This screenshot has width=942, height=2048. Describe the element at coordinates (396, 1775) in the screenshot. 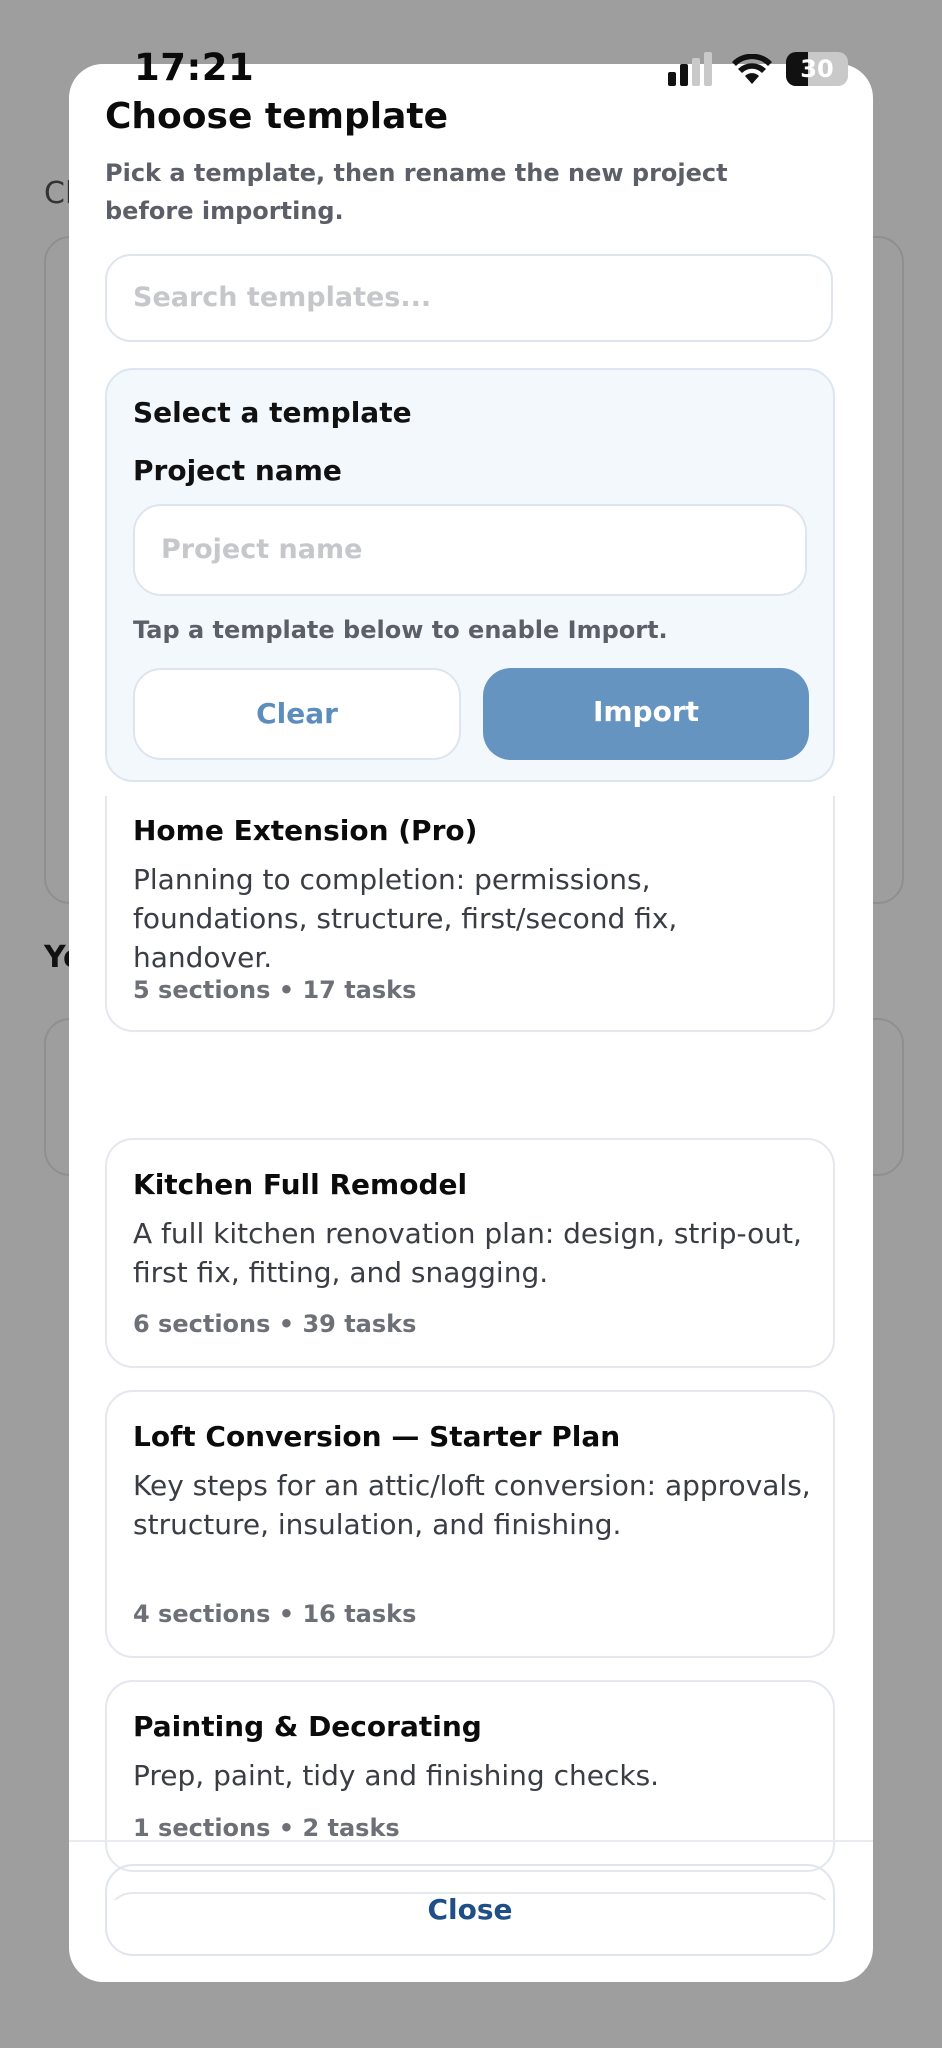

I see `template-description: Prep, paint, tidy and finishing checks.` at that location.